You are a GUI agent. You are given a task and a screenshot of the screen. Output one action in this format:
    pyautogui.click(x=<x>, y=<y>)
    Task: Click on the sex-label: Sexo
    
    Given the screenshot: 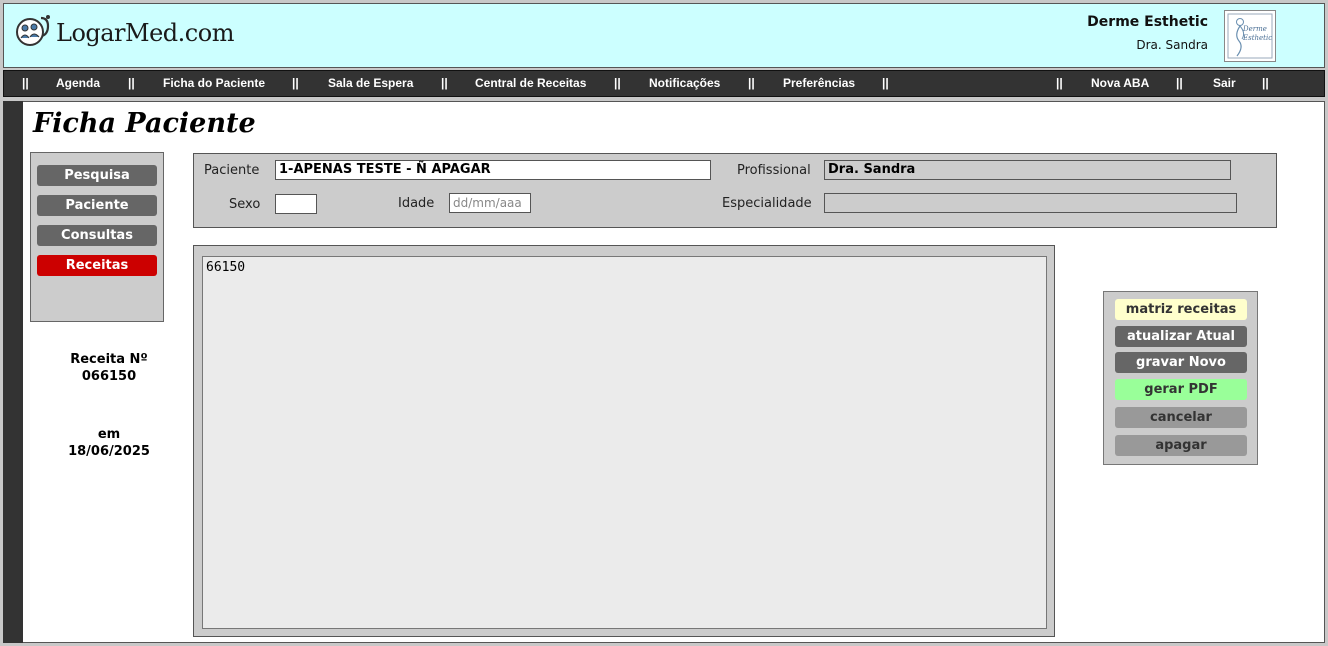 What is the action you would take?
    pyautogui.click(x=245, y=204)
    